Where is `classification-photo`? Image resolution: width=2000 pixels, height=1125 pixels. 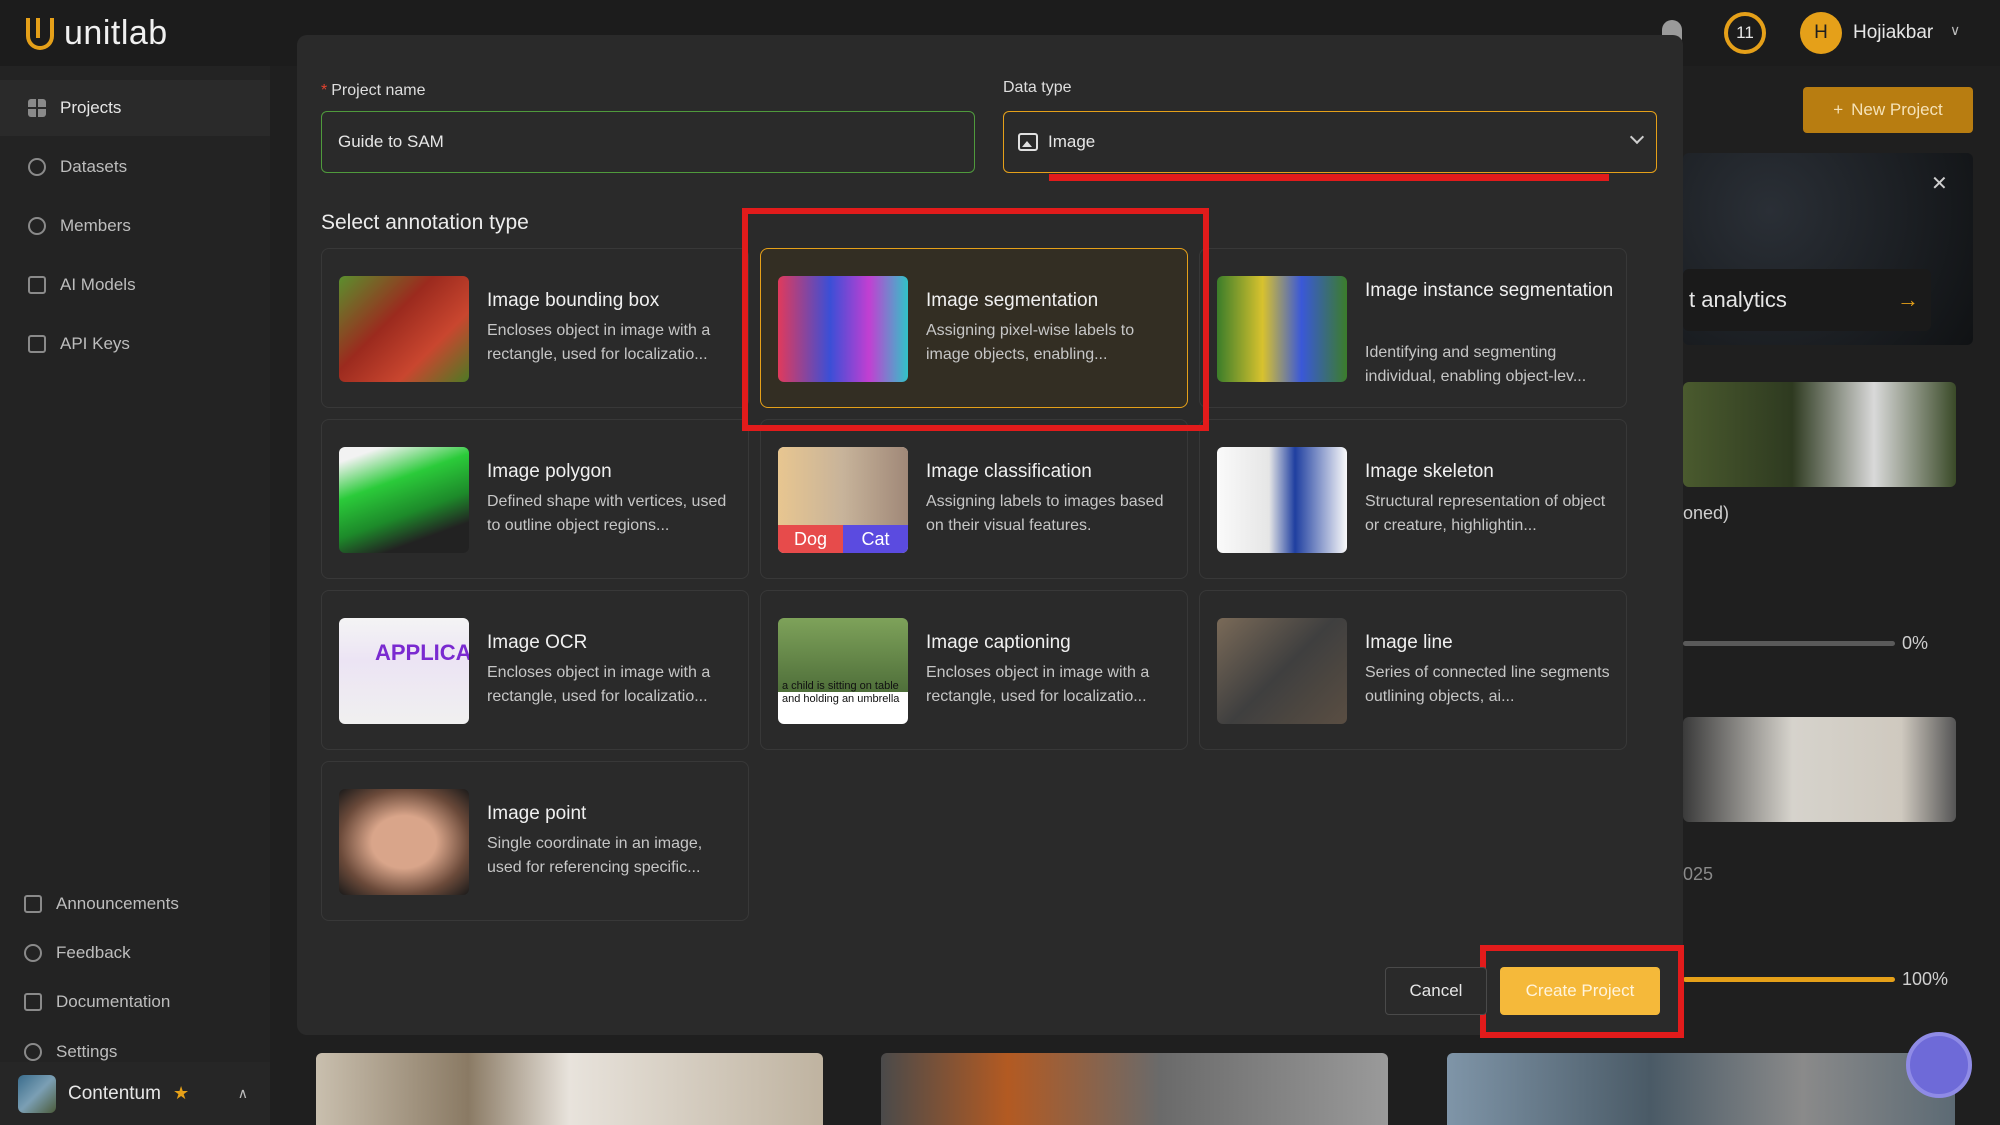 classification-photo is located at coordinates (843, 486).